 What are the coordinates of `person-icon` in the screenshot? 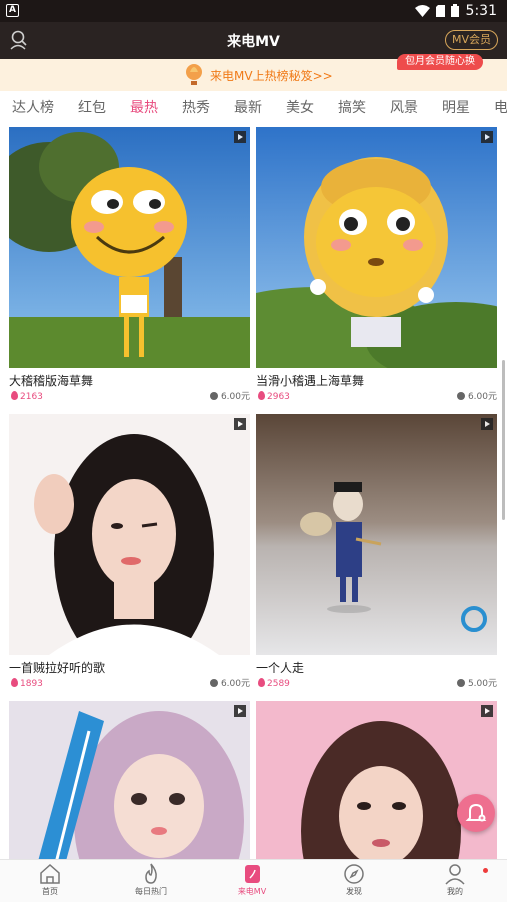 It's located at (455, 874).